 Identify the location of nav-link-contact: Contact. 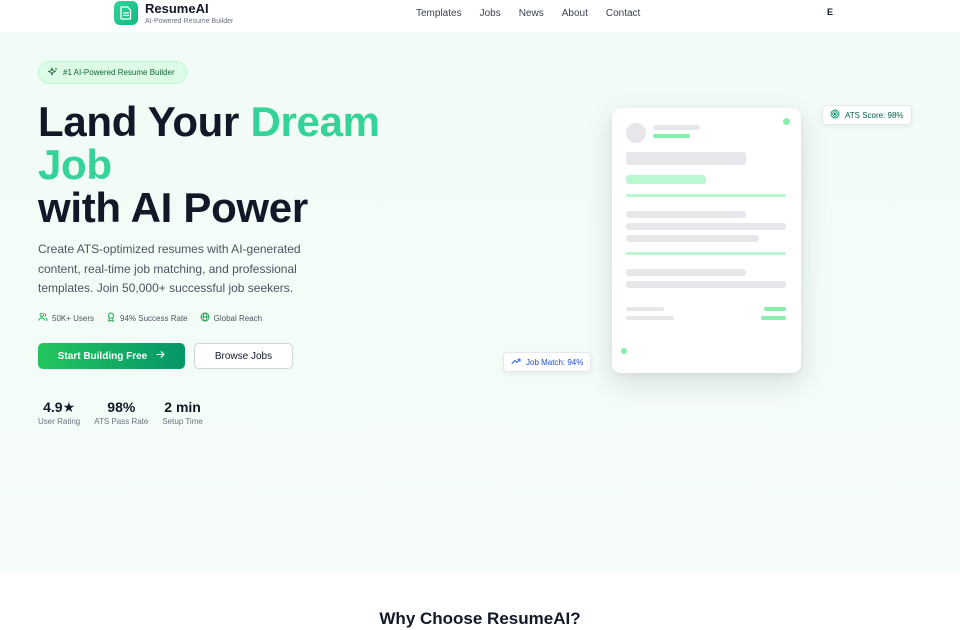
(623, 13).